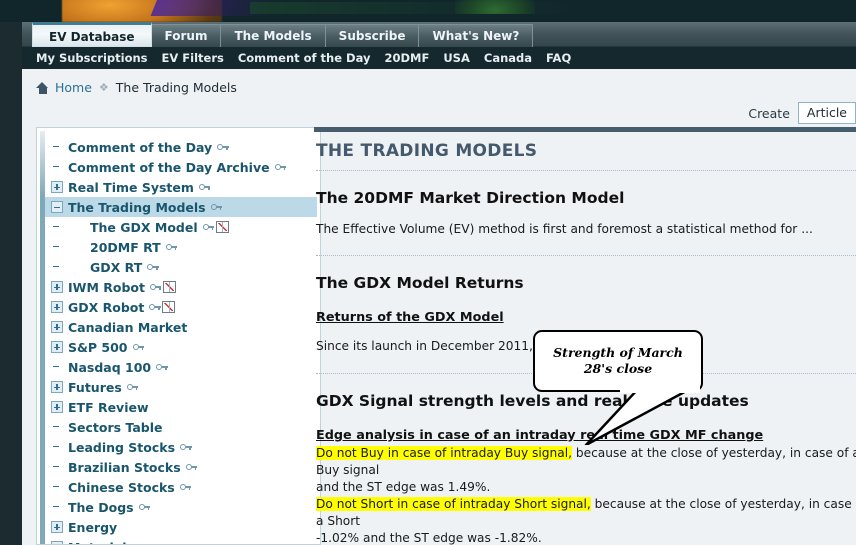  I want to click on subnav-item-usa: USA, so click(456, 58).